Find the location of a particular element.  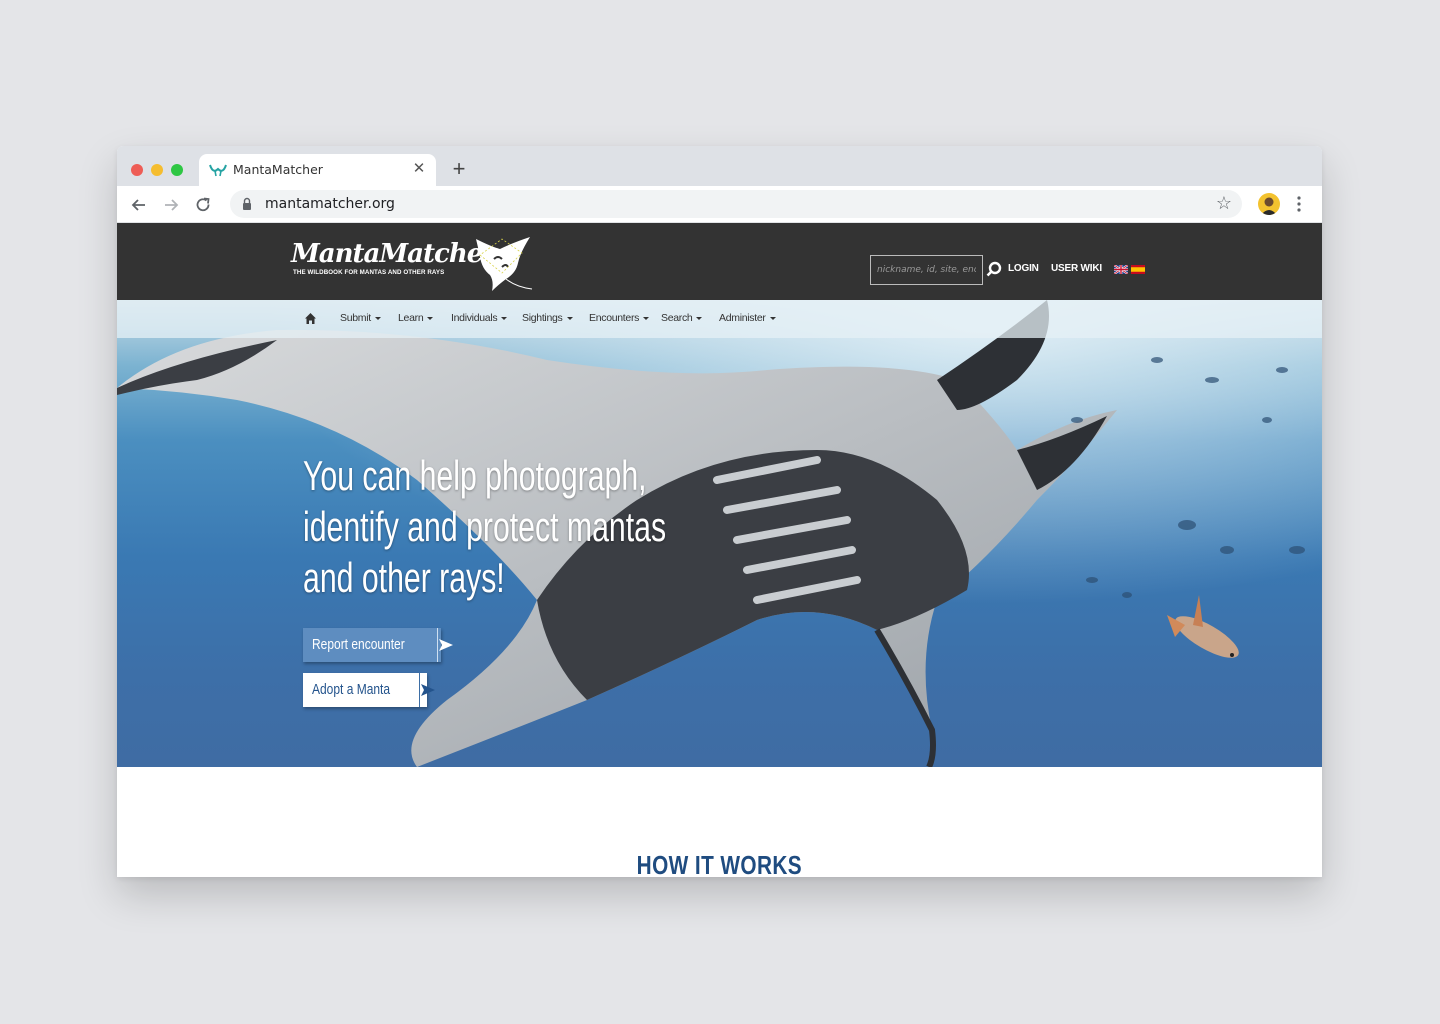

nav-item-submit: Submit is located at coordinates (360, 318).